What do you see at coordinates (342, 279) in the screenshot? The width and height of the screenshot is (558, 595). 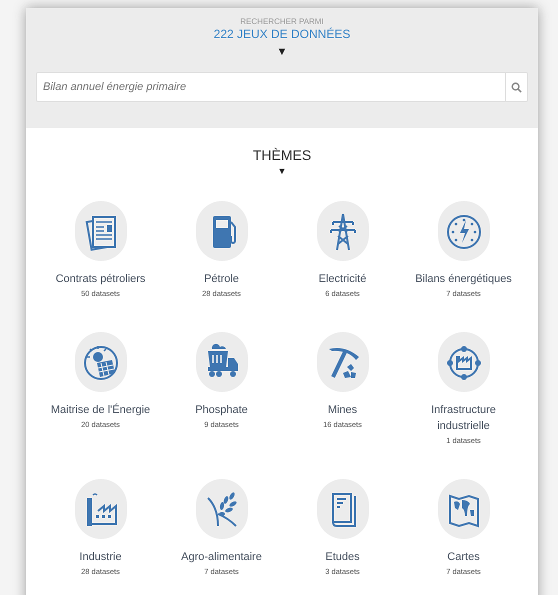 I see `theme-link: Electricité` at bounding box center [342, 279].